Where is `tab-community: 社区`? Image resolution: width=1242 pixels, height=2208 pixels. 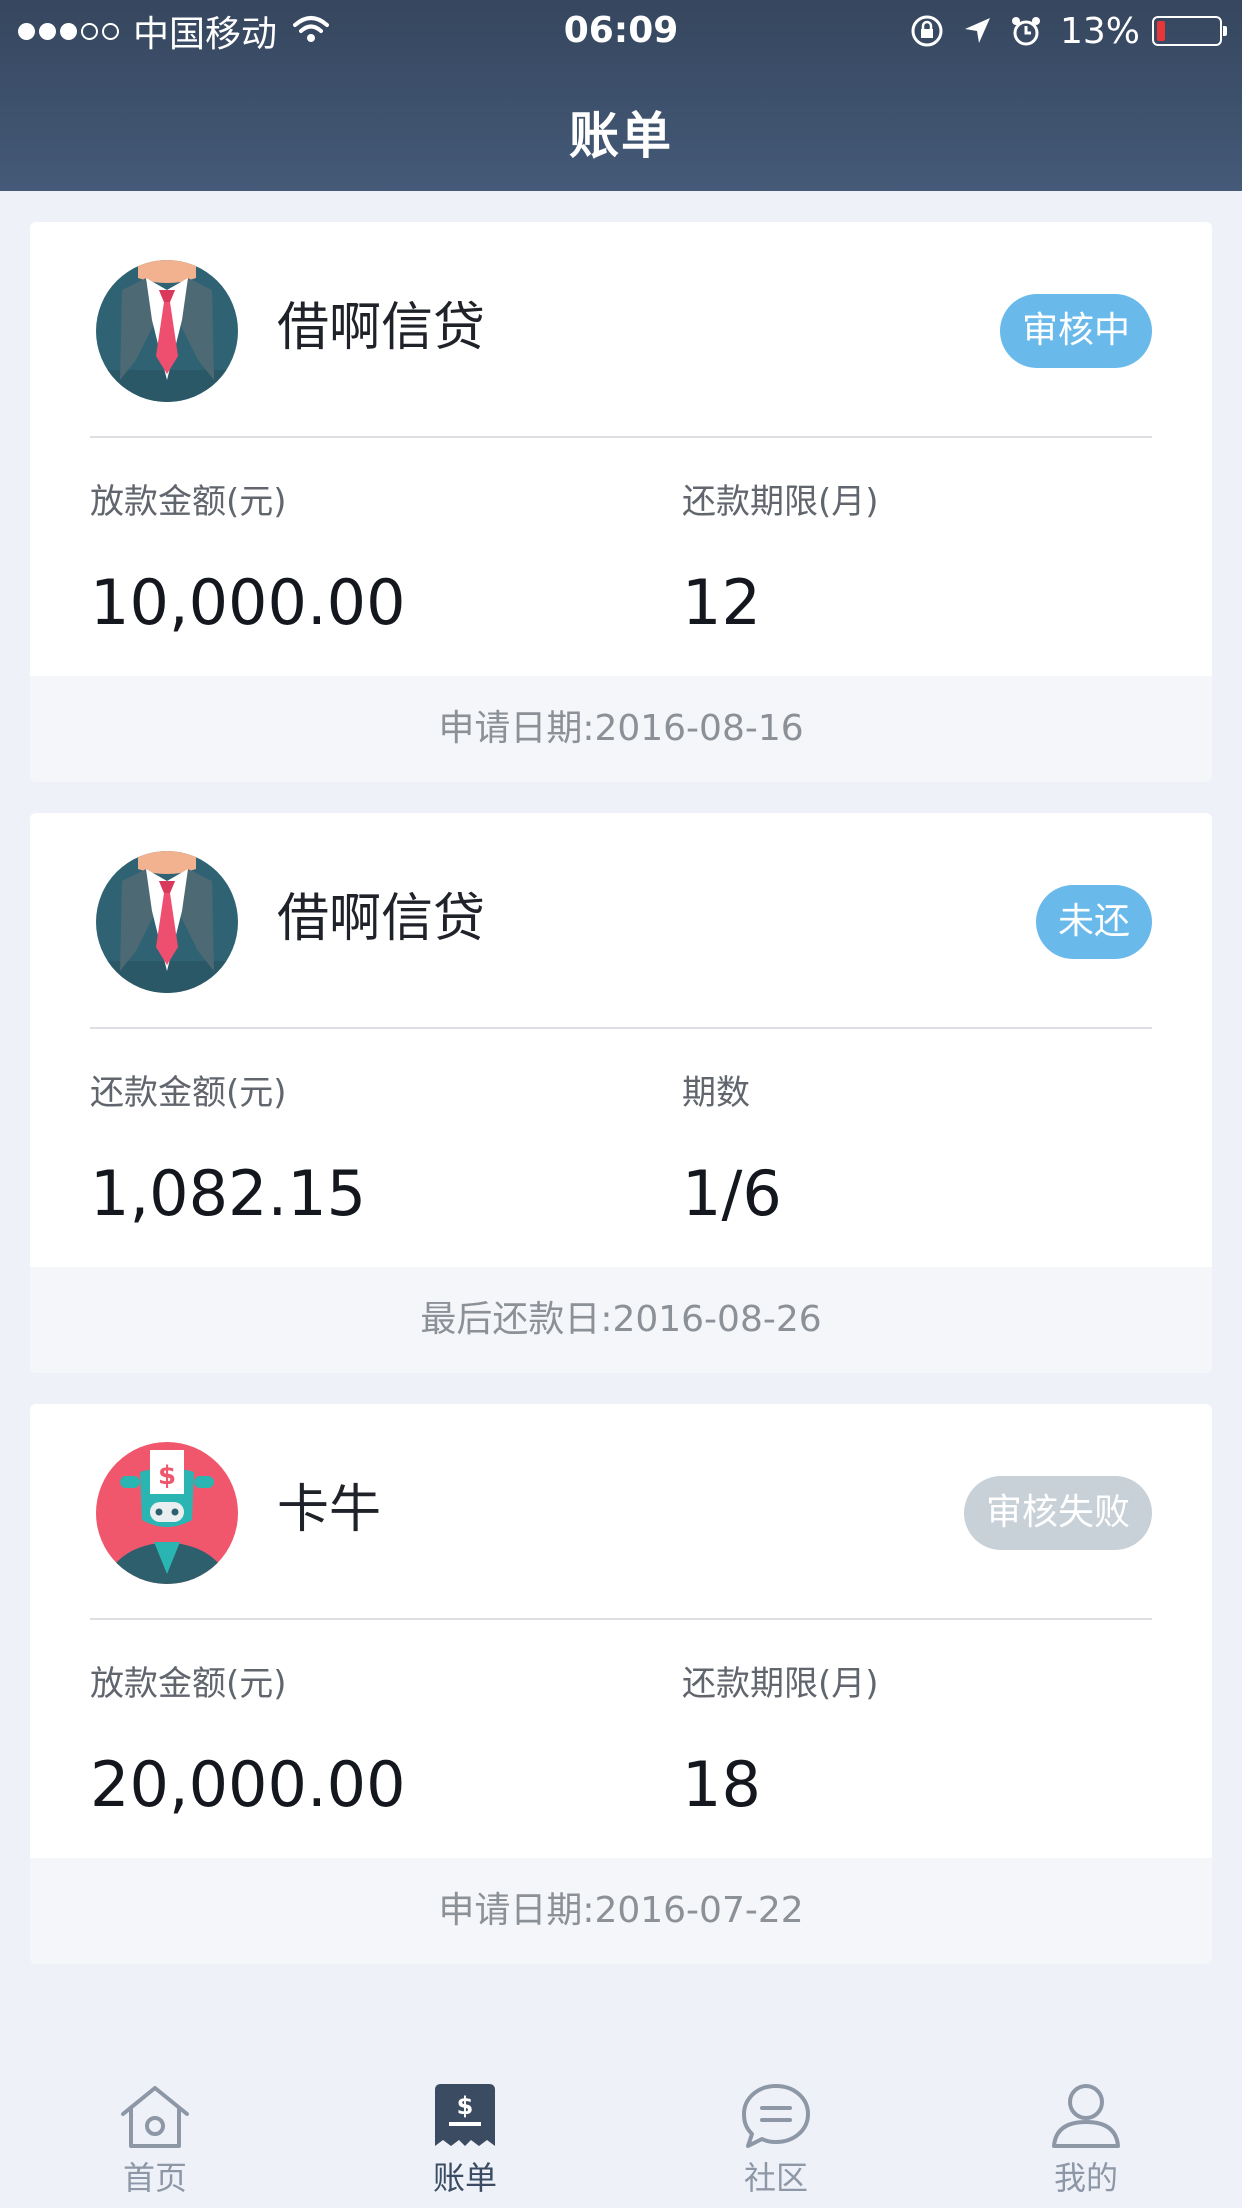 tab-community: 社区 is located at coordinates (776, 2129).